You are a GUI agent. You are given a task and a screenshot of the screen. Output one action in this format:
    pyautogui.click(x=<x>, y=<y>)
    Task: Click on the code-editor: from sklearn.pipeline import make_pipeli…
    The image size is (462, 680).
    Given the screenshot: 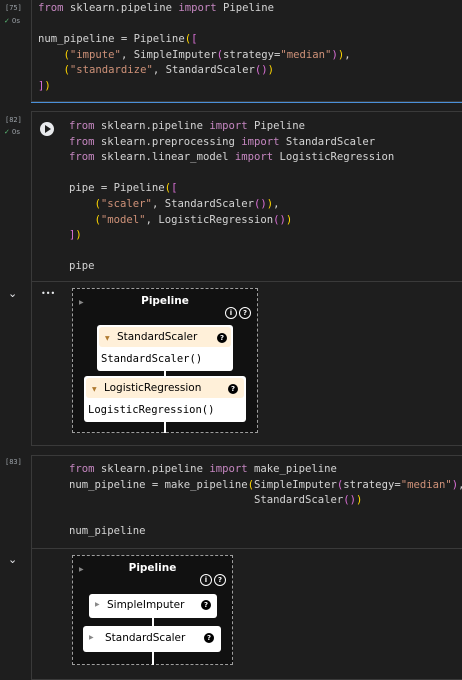 What is the action you would take?
    pyautogui.click(x=265, y=501)
    